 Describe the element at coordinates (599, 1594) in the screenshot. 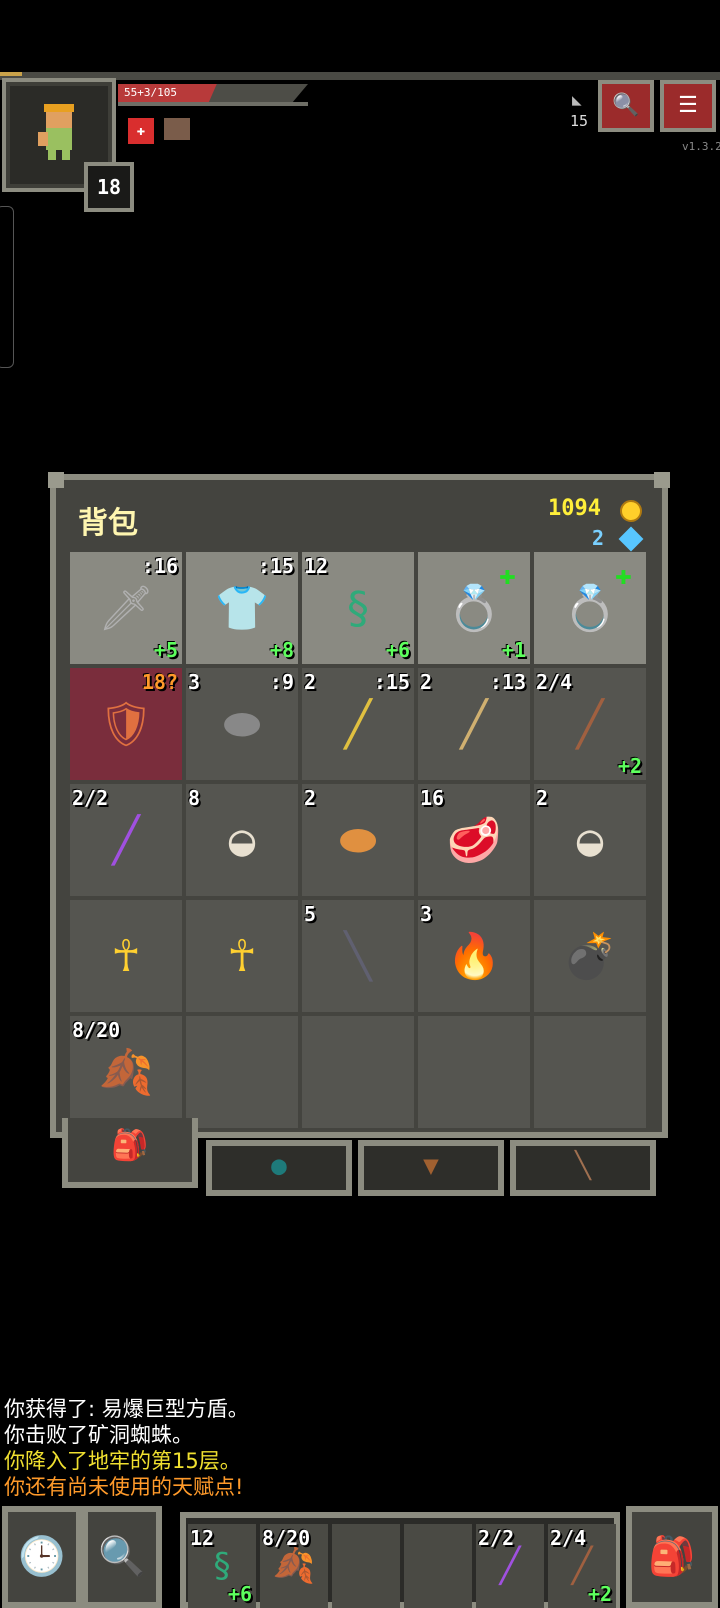

I see `quickslot-upgrade-level: +2` at that location.